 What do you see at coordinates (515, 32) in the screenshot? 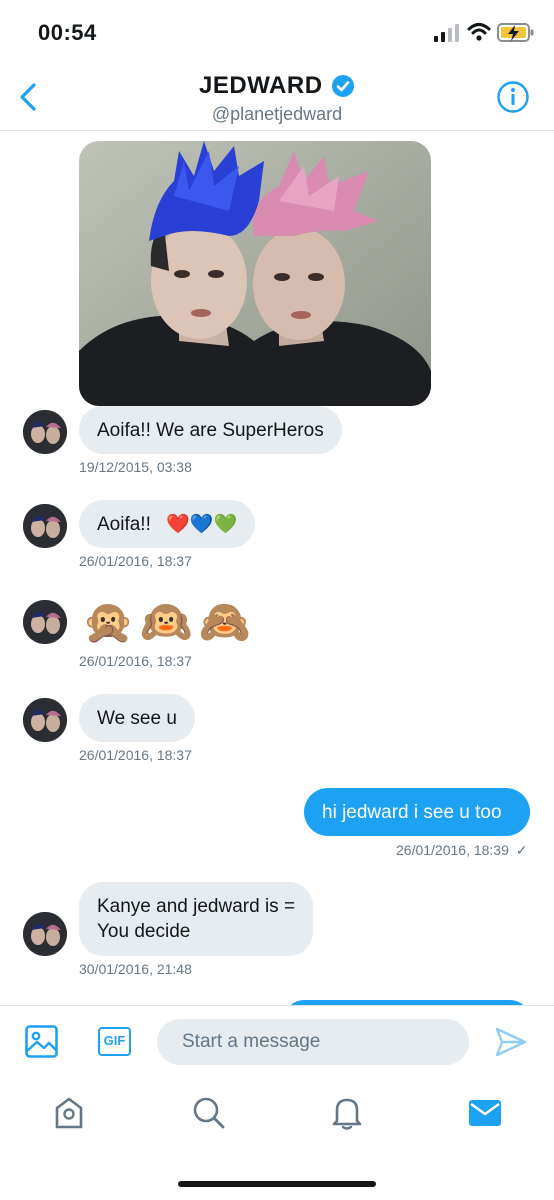
I see `battery-charging-icon` at bounding box center [515, 32].